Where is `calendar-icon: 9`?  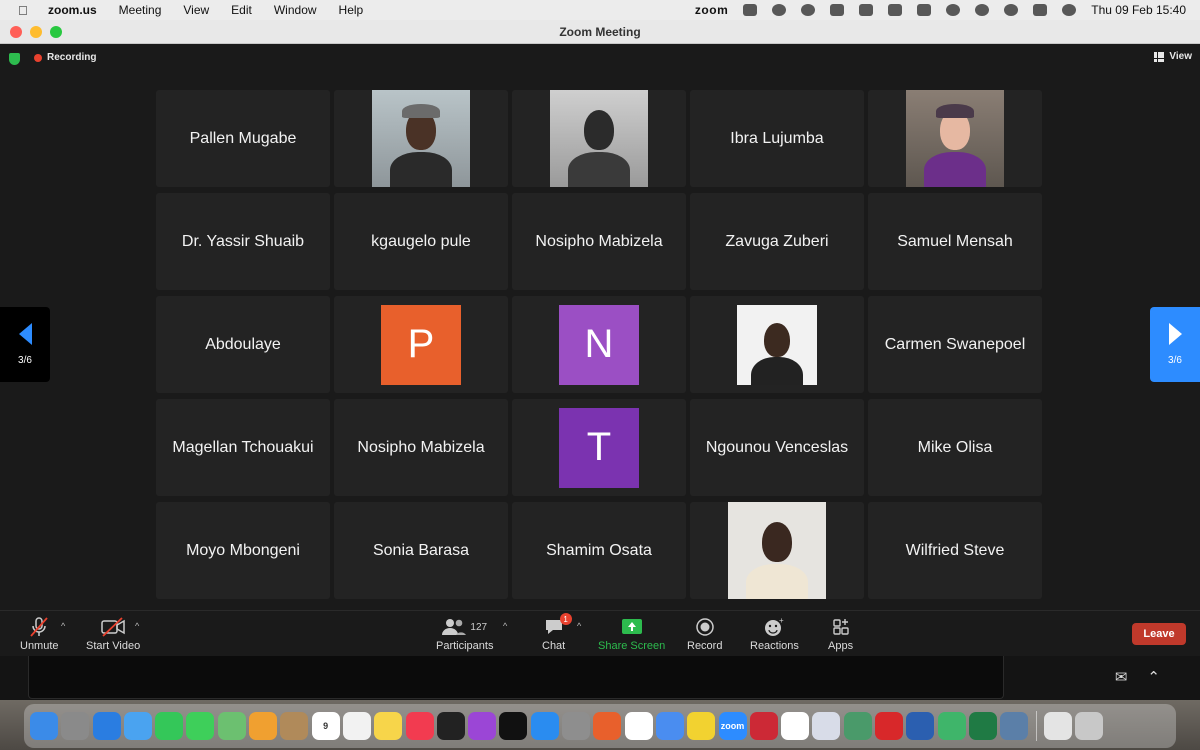
calendar-icon: 9 is located at coordinates (325, 726).